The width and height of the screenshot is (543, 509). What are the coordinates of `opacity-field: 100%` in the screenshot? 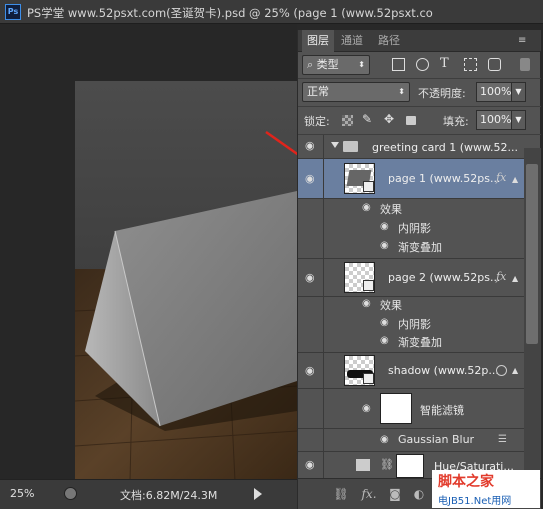 It's located at (494, 92).